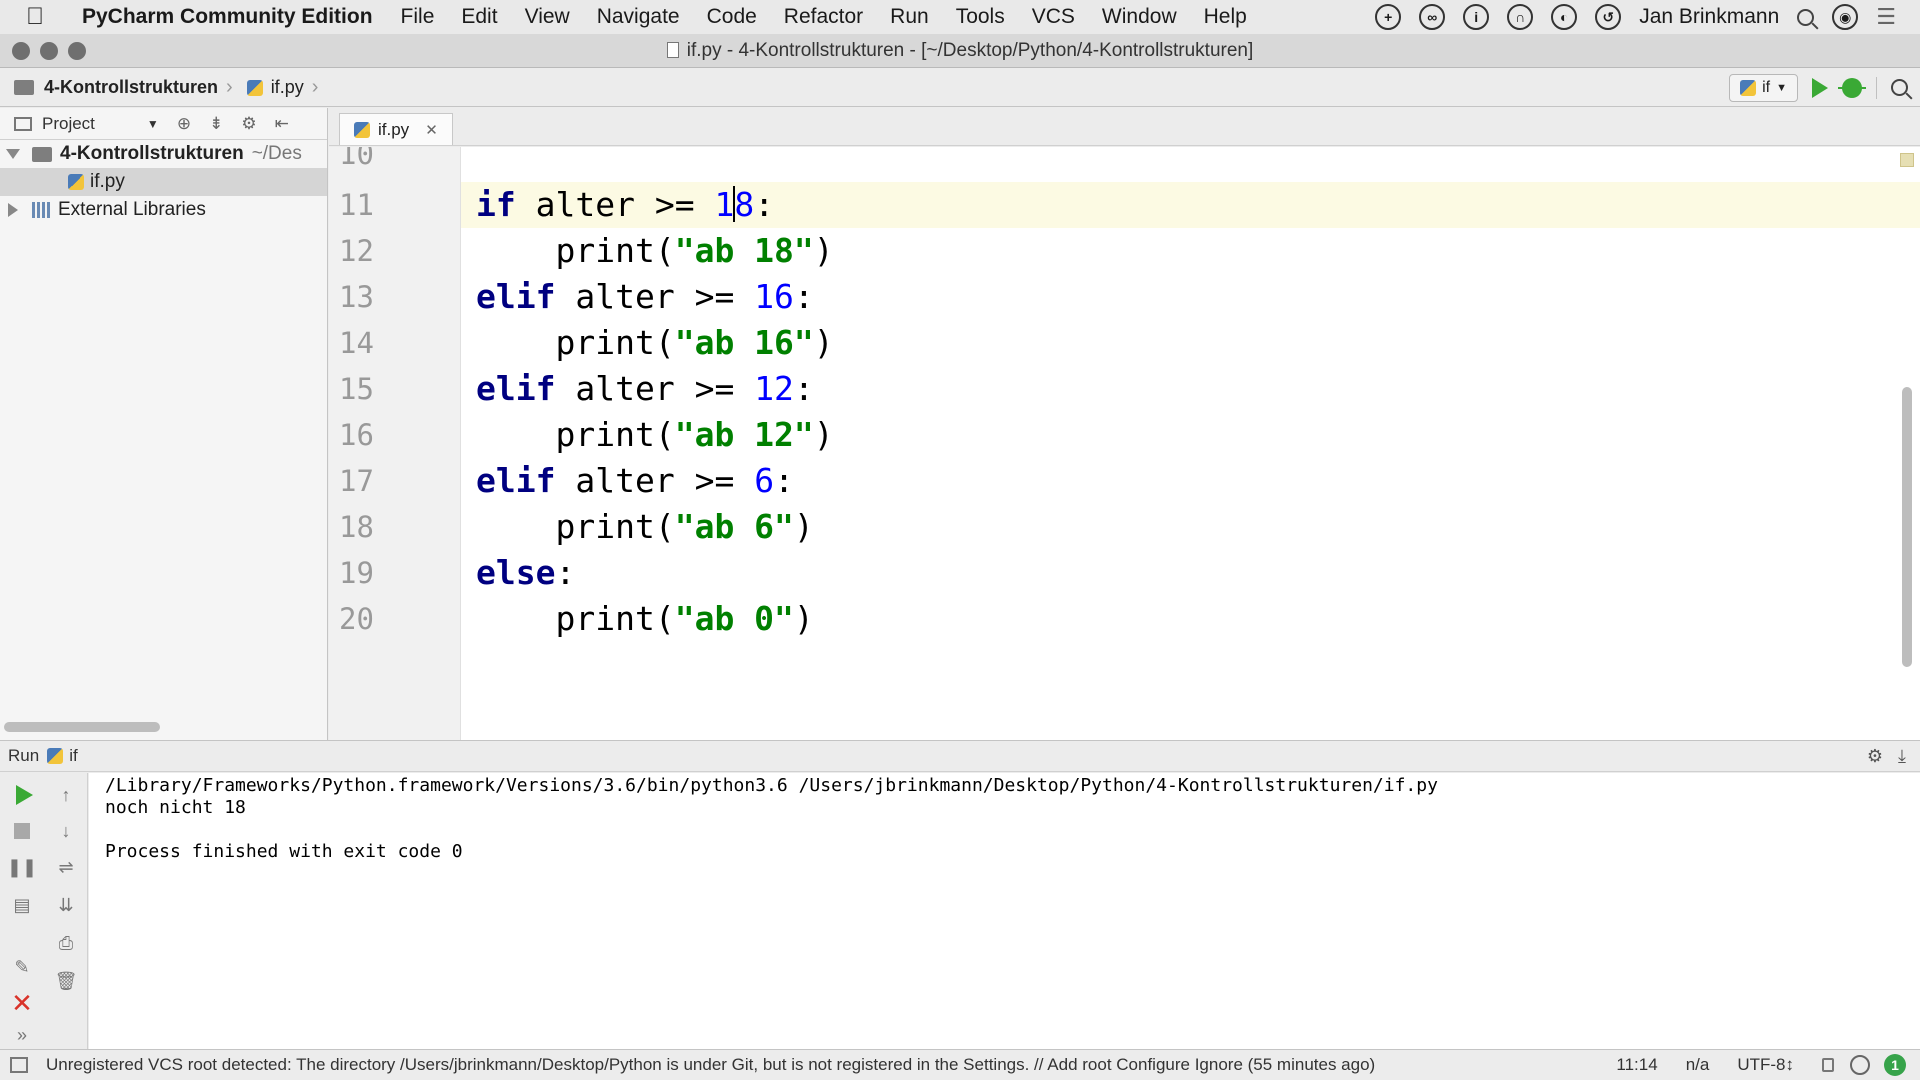 The height and width of the screenshot is (1080, 1920). Describe the element at coordinates (664, 434) in the screenshot. I see `code-token: (` at that location.